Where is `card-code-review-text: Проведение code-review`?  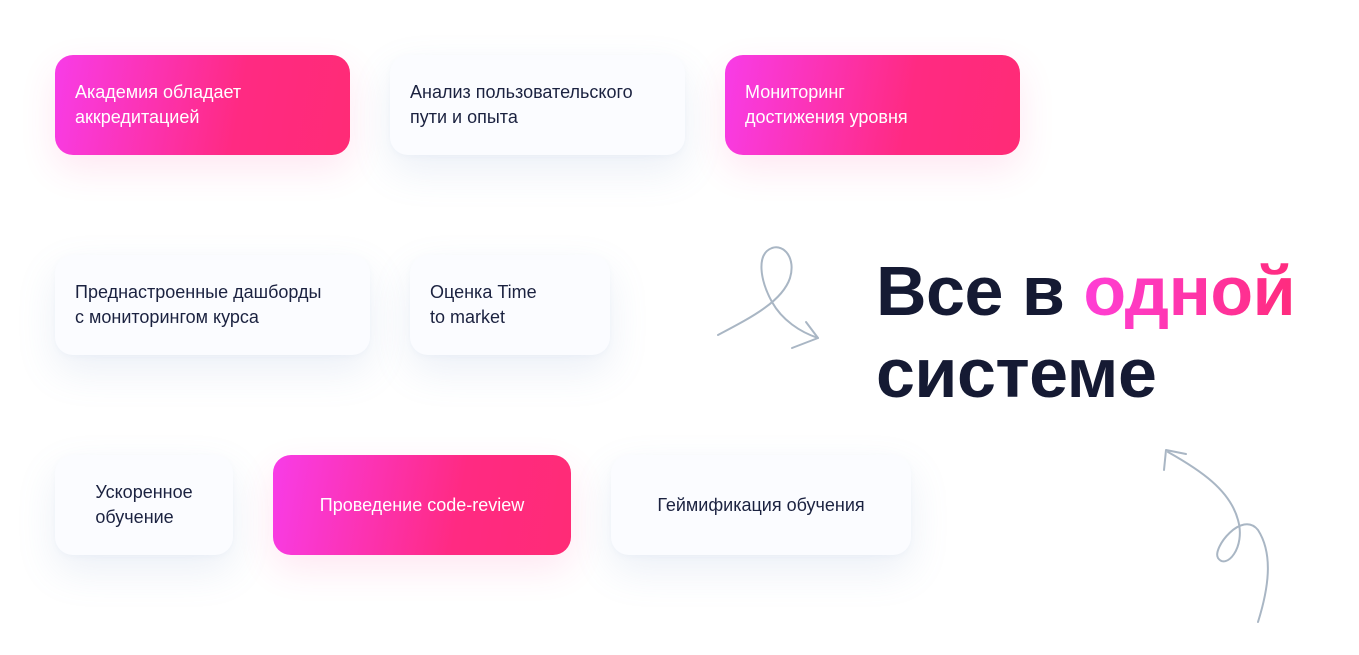
card-code-review-text: Проведение code-review is located at coordinates (422, 504).